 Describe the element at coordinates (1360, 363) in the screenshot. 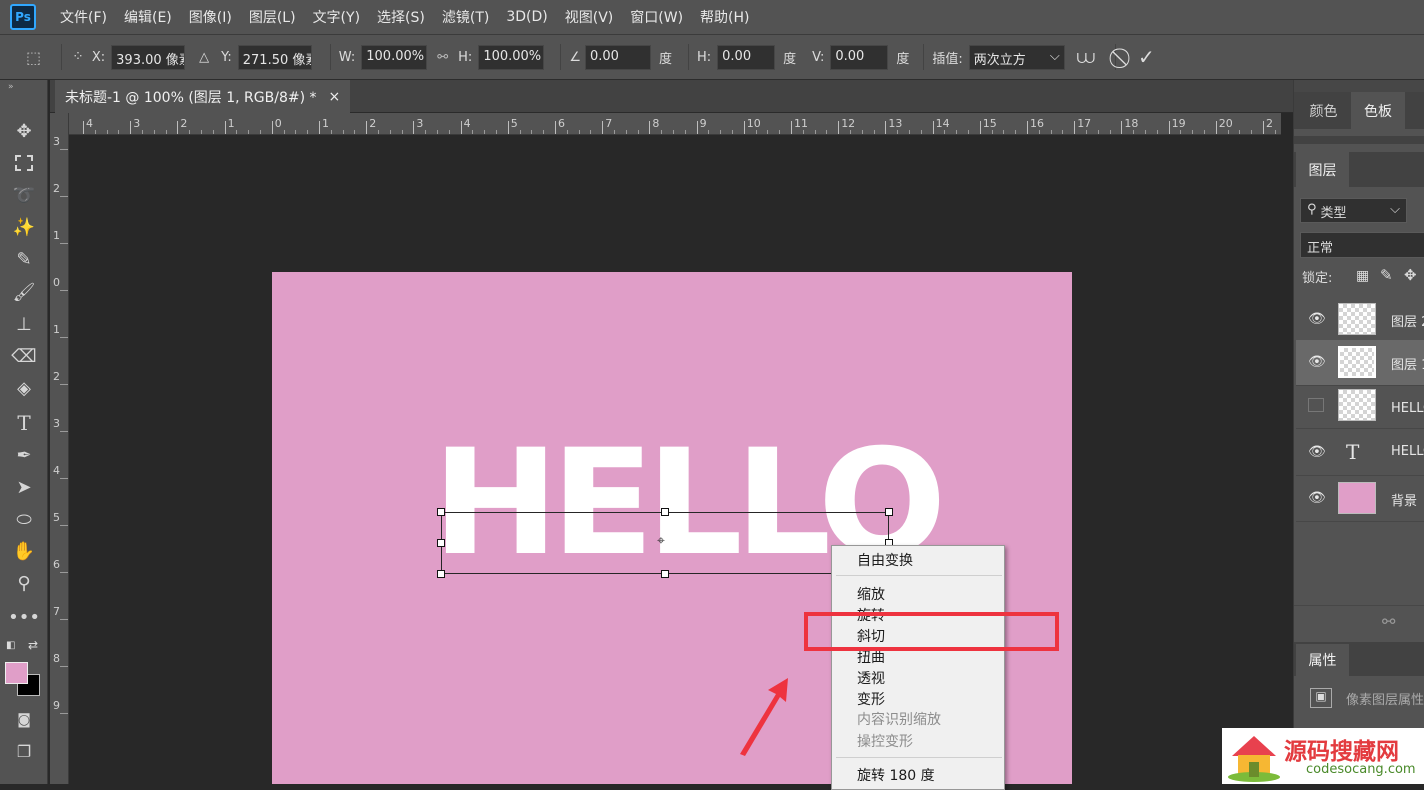

I see `layer-row-selected: 👁 图层 1` at that location.